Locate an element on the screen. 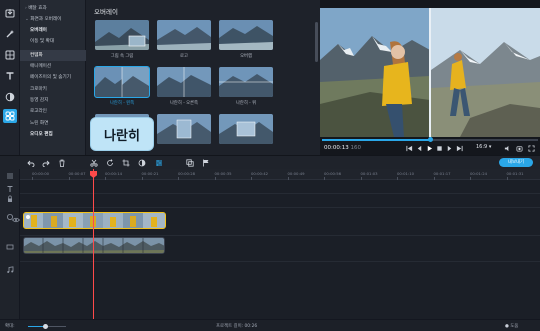  category-item: 크로마키 is located at coordinates (53, 89).